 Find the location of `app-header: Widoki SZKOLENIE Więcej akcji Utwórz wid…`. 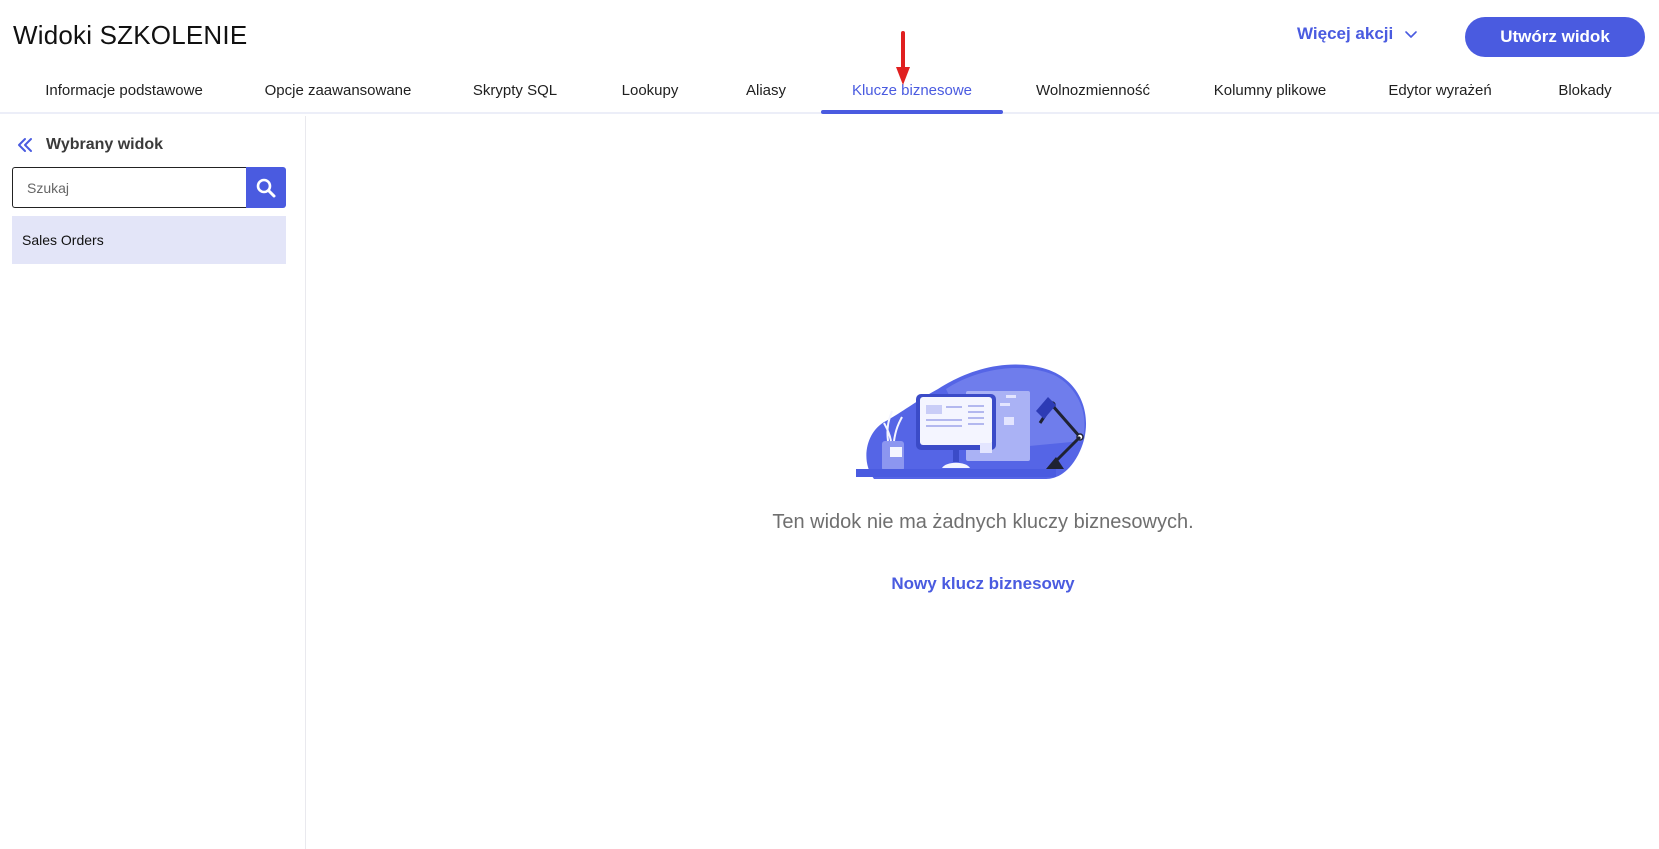

app-header: Widoki SZKOLENIE Więcej akcji Utwórz wid… is located at coordinates (829, 33).